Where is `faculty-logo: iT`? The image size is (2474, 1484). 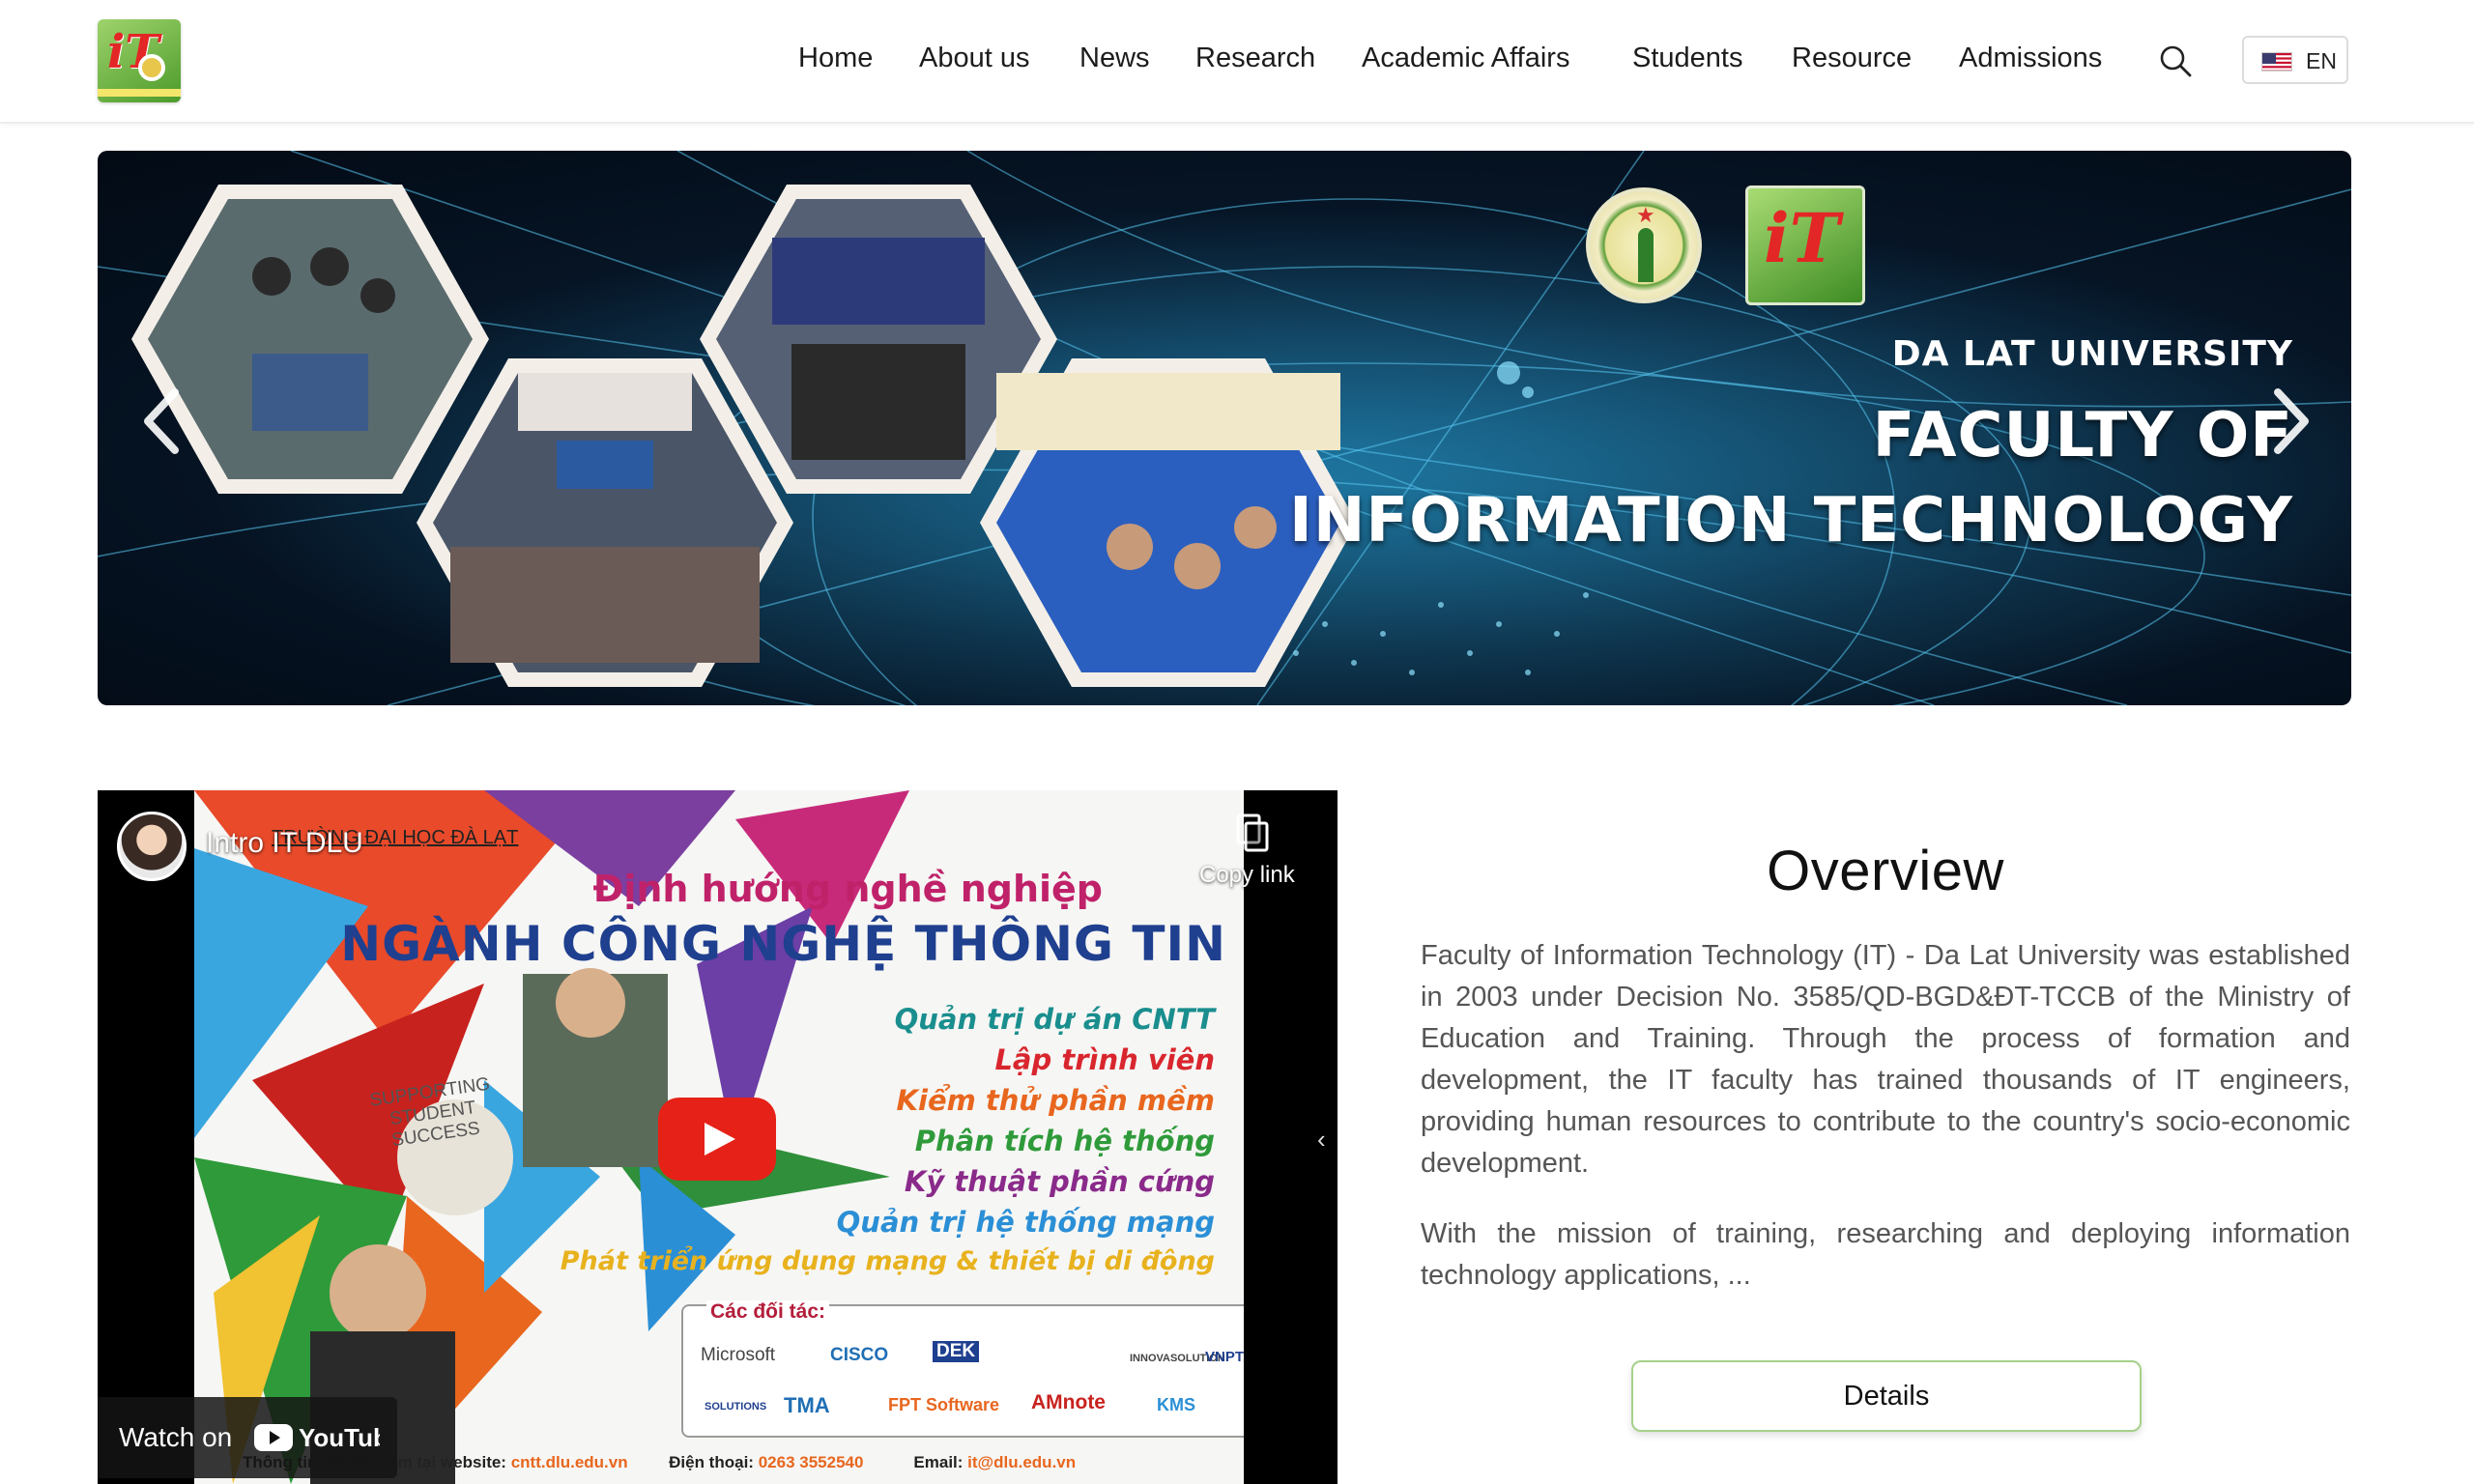 faculty-logo: iT is located at coordinates (139, 61).